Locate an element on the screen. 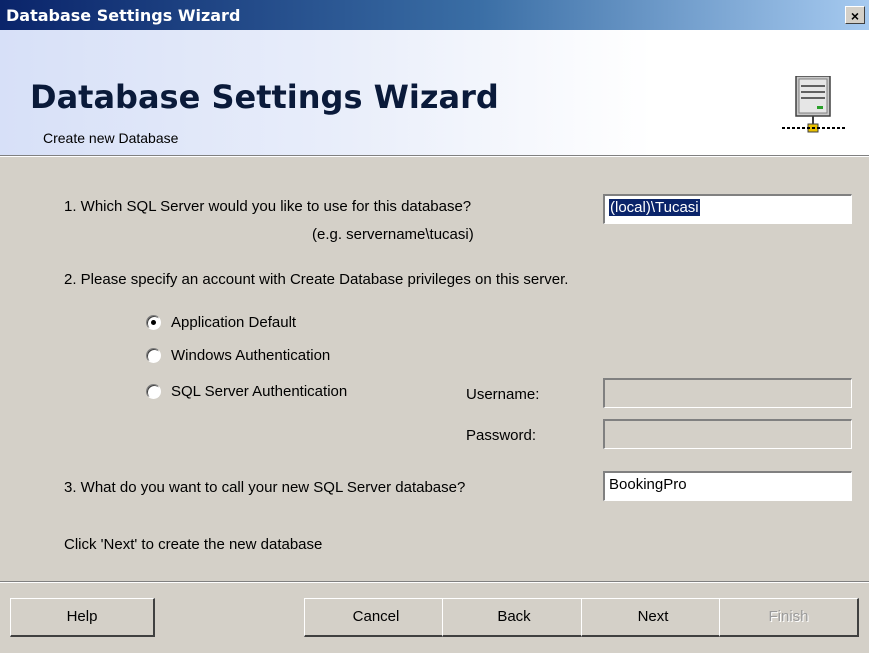 Image resolution: width=869 pixels, height=653 pixels. hint-text: Click 'Next' to create the new database is located at coordinates (193, 544).